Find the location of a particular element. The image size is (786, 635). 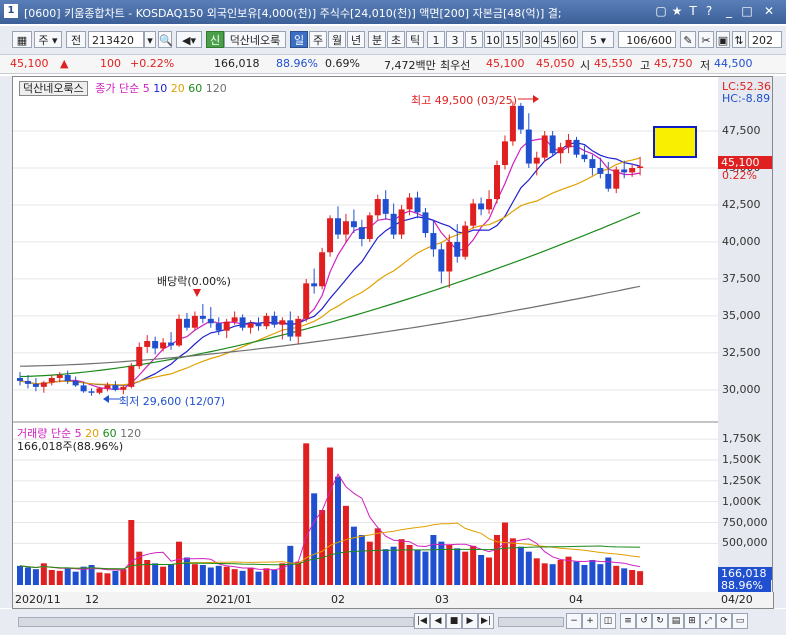

interval-3: 3 is located at coordinates (455, 39).